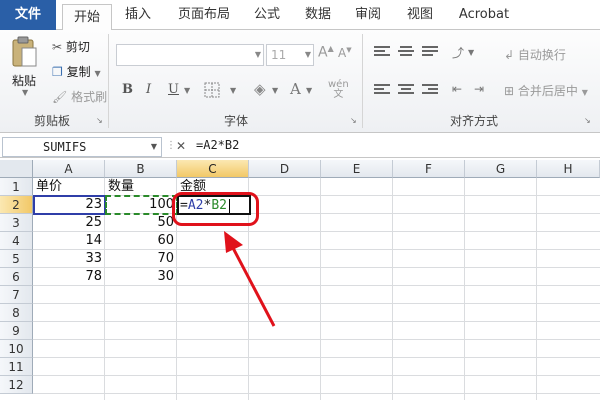 The width and height of the screenshot is (600, 400). I want to click on orientation-icon: ⤴, so click(458, 52).